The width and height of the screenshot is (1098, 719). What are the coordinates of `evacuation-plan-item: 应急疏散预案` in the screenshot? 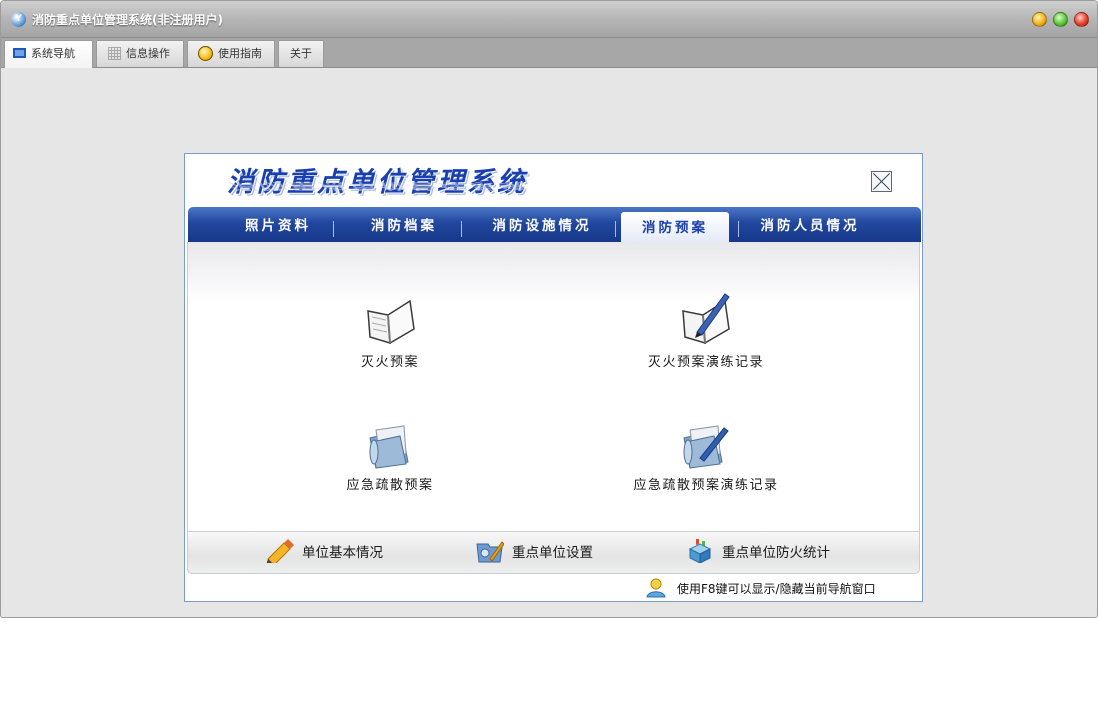 It's located at (390, 458).